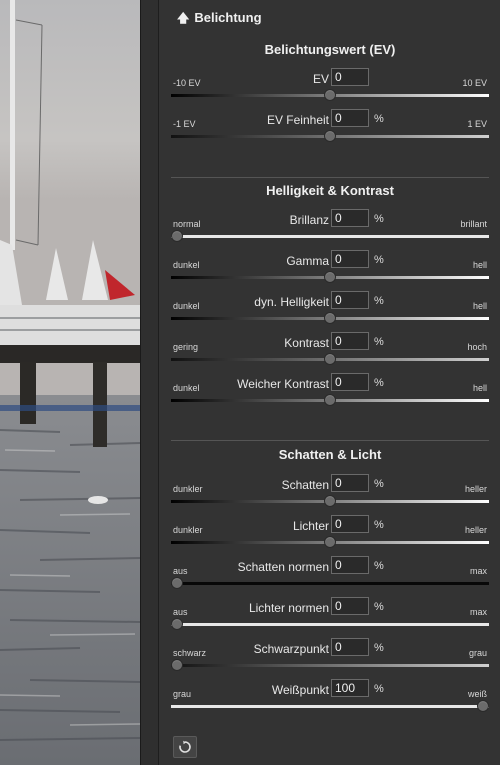 Image resolution: width=500 pixels, height=765 pixels. What do you see at coordinates (330, 190) in the screenshot?
I see `section-title-brightness-contrast: Helligkeit & Kontrast` at bounding box center [330, 190].